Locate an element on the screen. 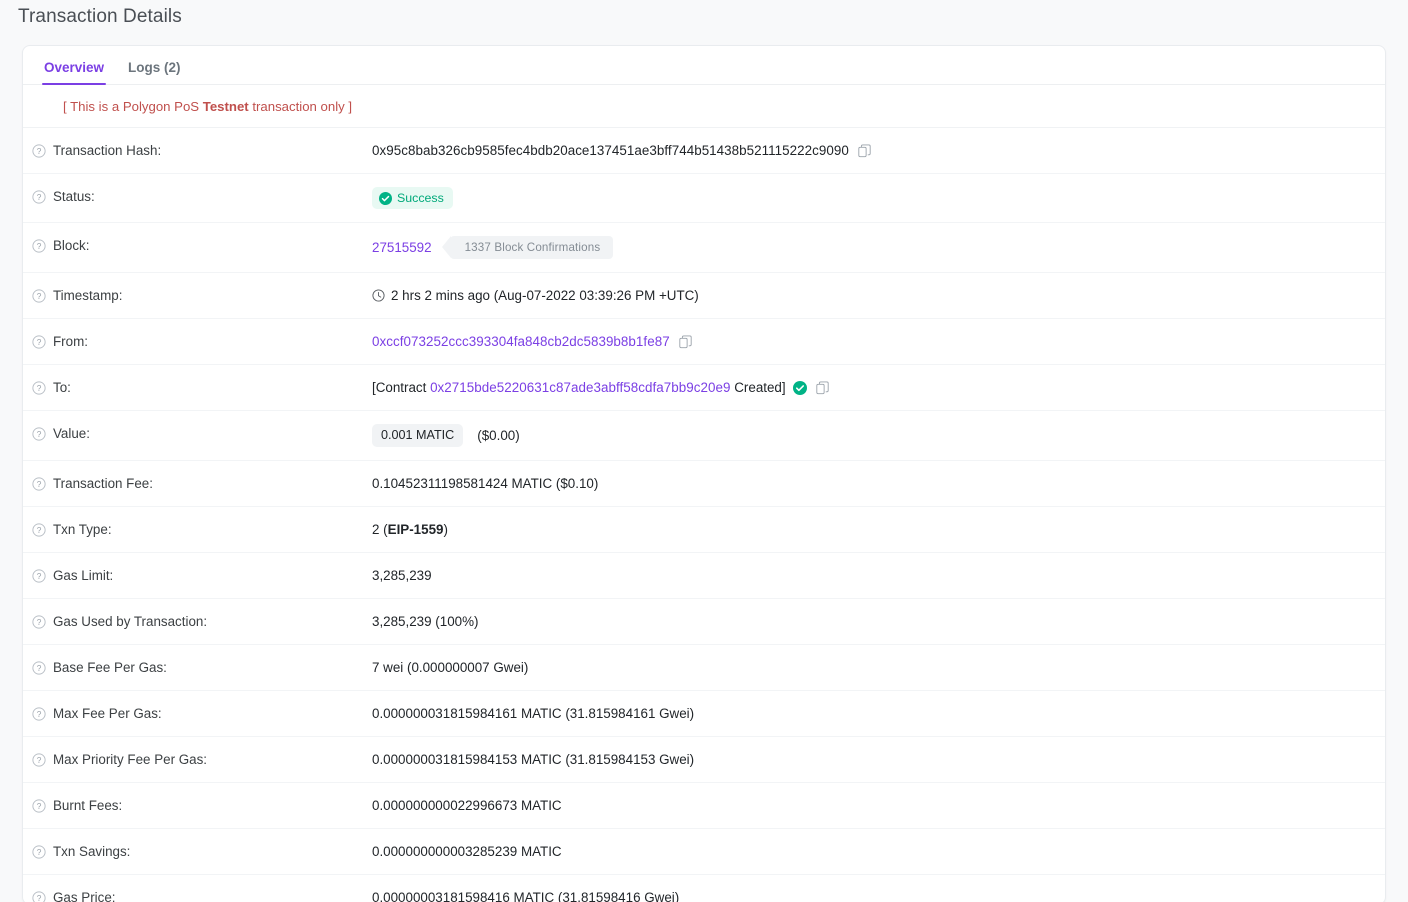 Image resolution: width=1408 pixels, height=902 pixels. check-circle-icon is located at coordinates (385, 198).